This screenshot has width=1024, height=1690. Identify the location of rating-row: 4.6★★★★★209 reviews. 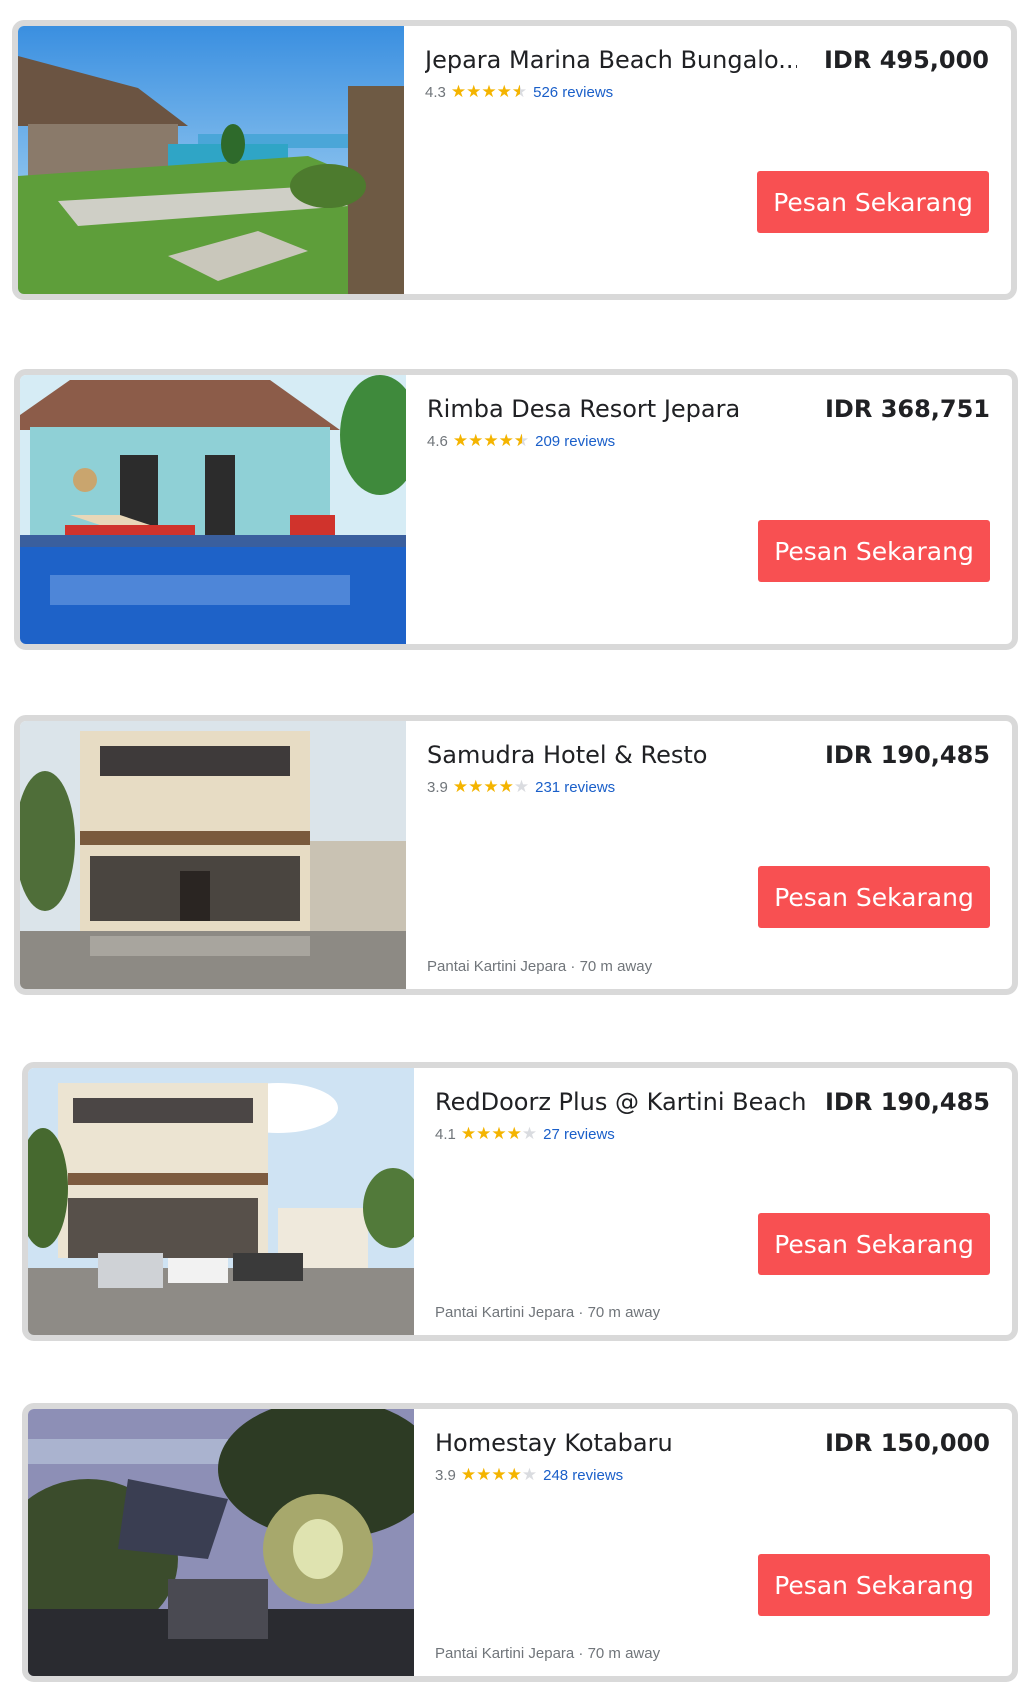
(521, 441).